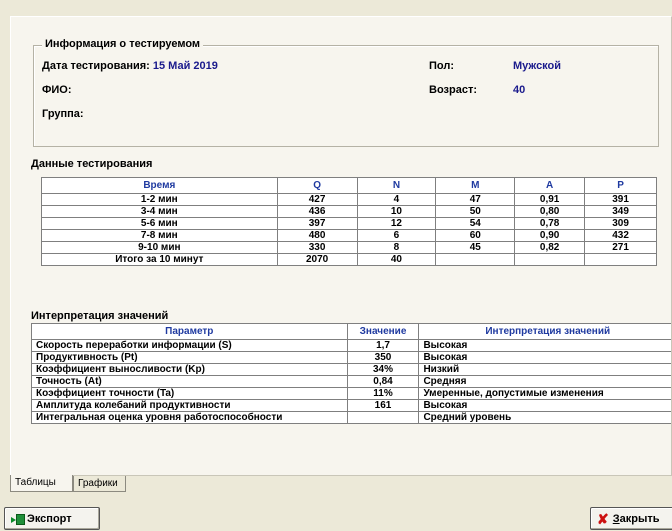  What do you see at coordinates (189, 381) in the screenshot?
I see `interp-row-cell: Точность (At)` at bounding box center [189, 381].